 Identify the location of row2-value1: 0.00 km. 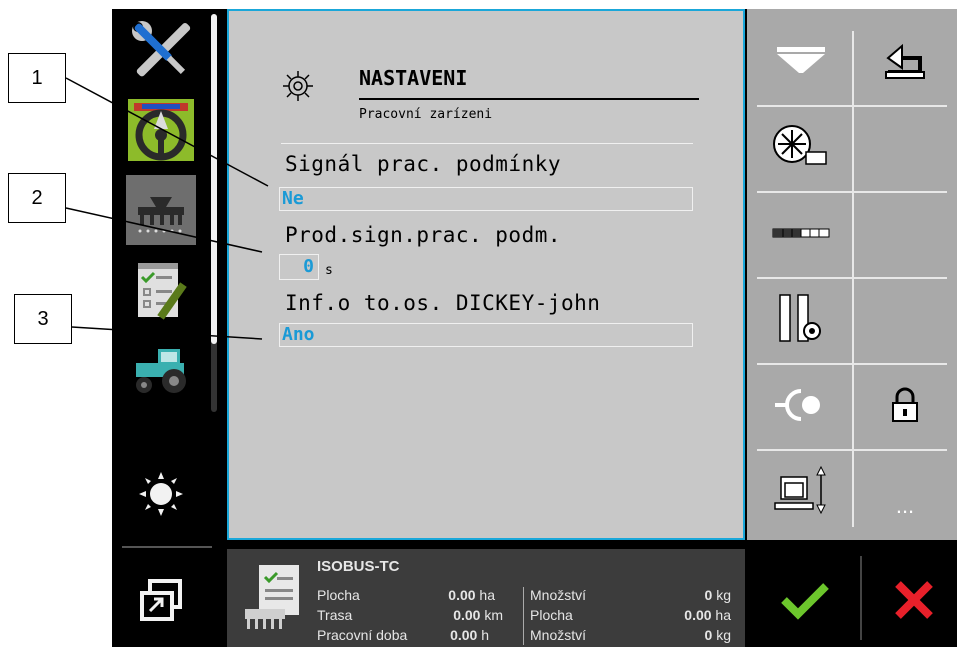
(465, 615).